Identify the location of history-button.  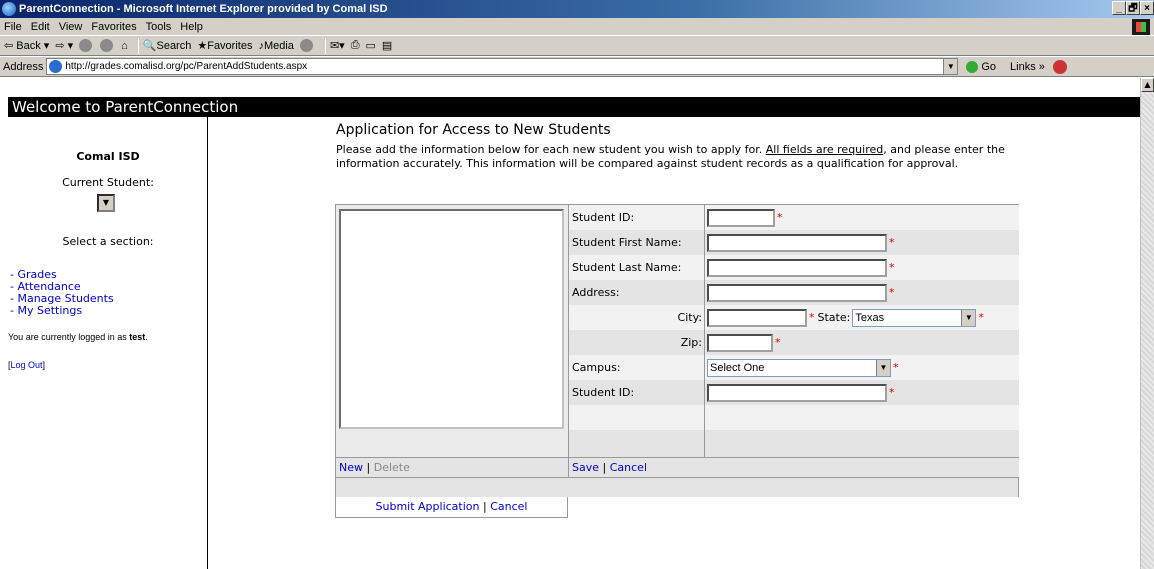
(307, 45).